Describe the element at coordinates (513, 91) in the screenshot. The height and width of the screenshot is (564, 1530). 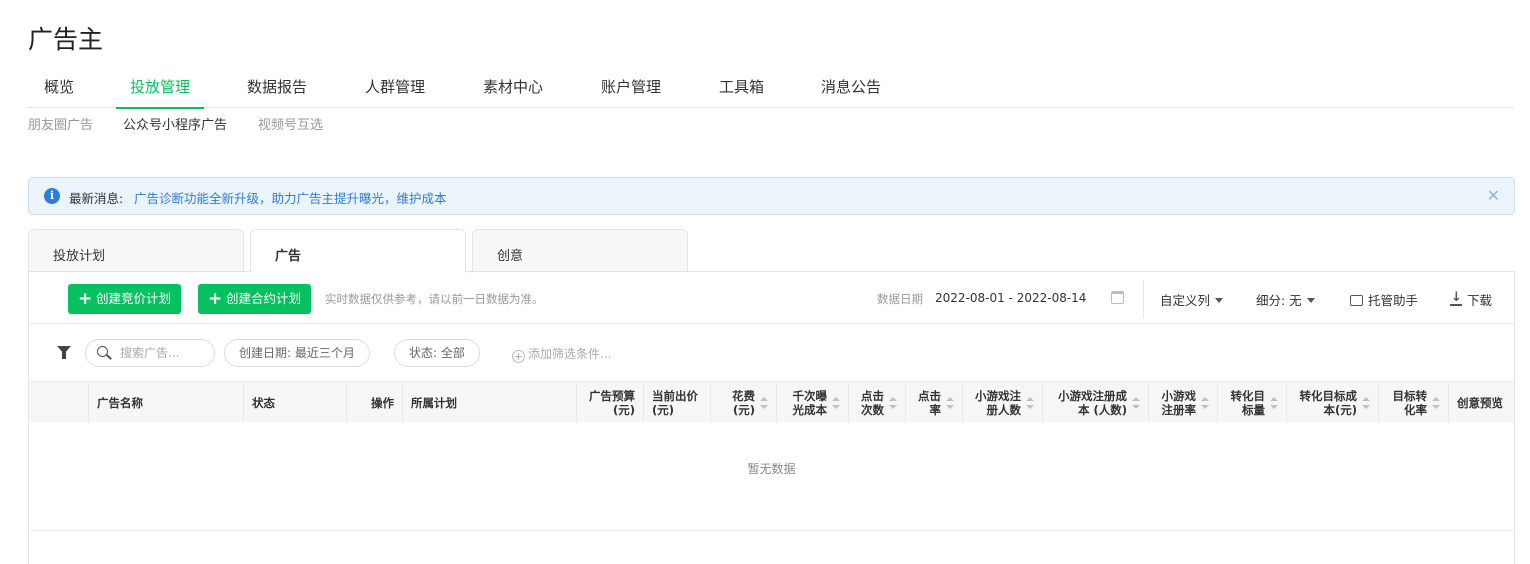
I see `nav-tab-assets: 素材中心` at that location.